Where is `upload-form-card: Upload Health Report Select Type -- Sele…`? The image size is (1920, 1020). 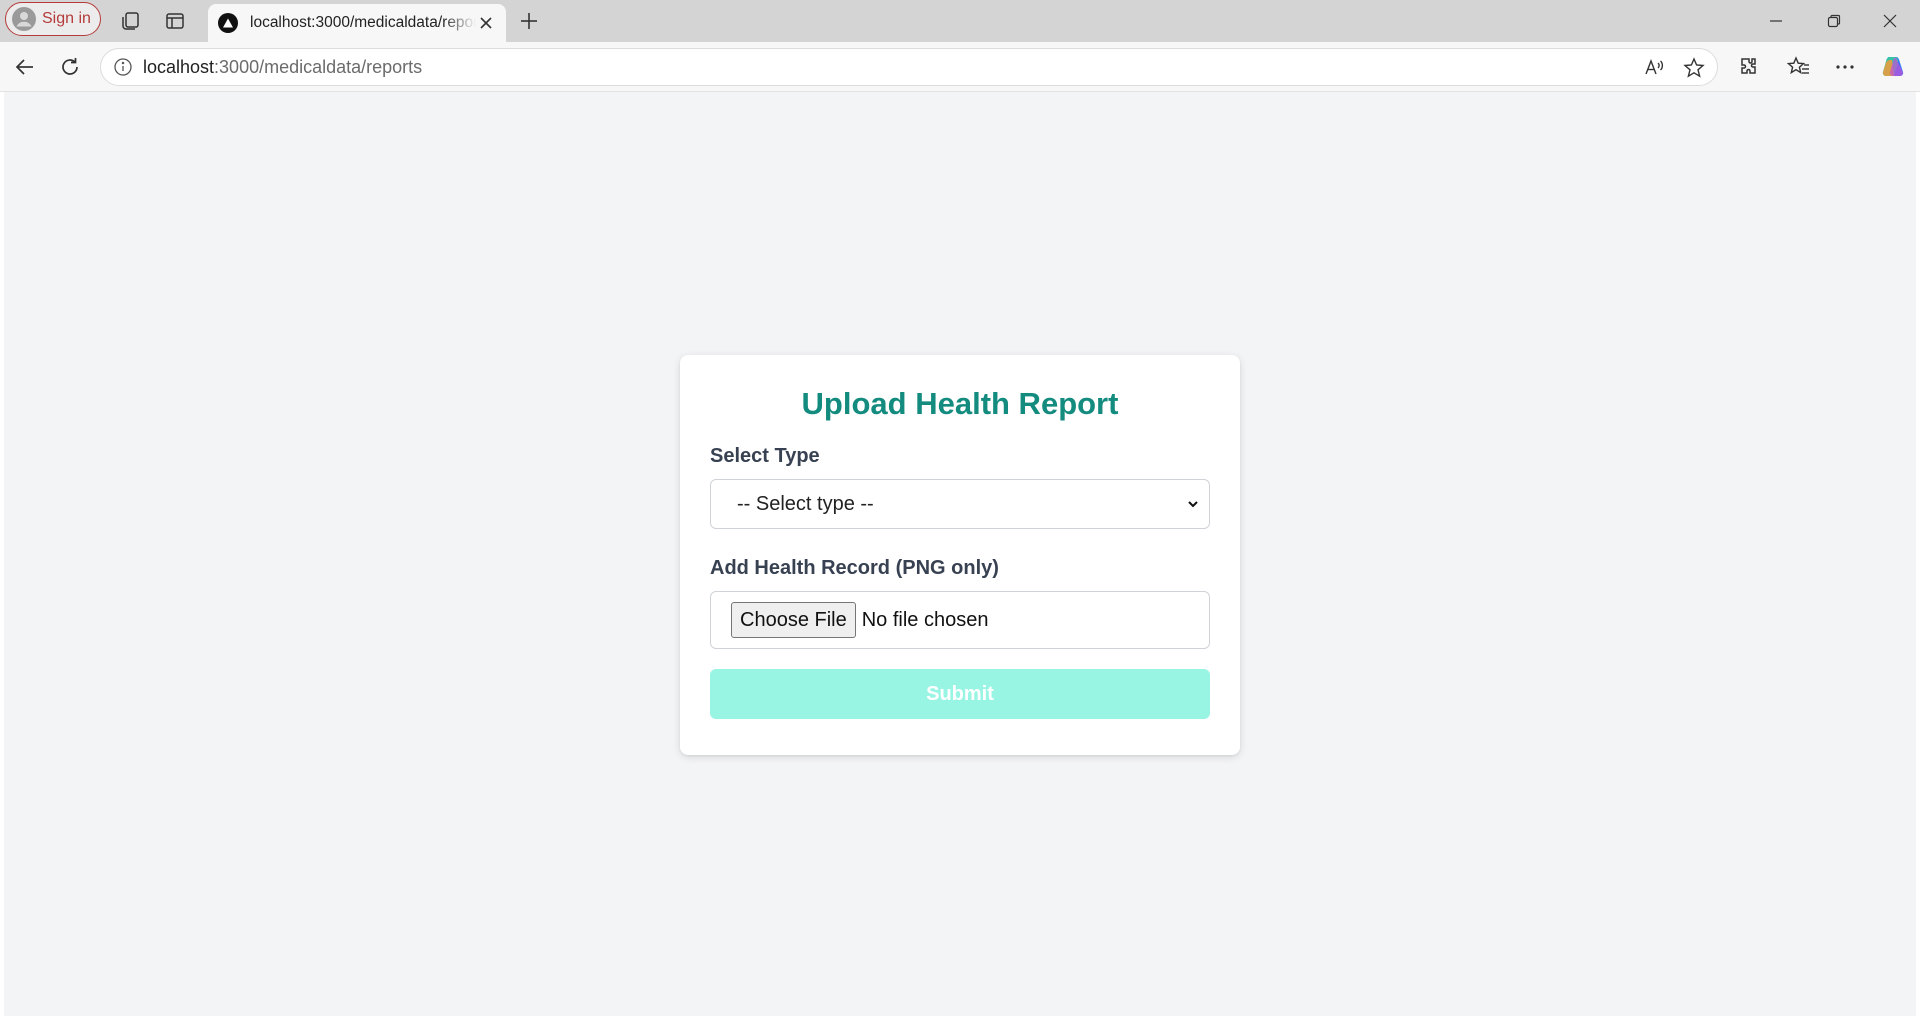 upload-form-card: Upload Health Report Select Type -- Sele… is located at coordinates (960, 555).